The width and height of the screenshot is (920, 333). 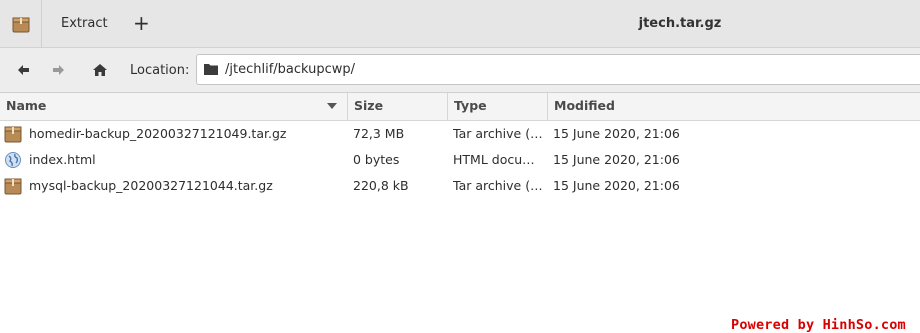 I want to click on location-path: /jtechlif/backupcwp/, so click(x=290, y=69).